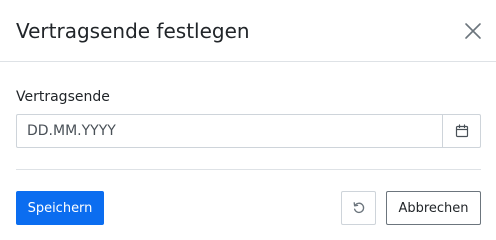  Describe the element at coordinates (60, 208) in the screenshot. I see `save-button: Speichern` at that location.